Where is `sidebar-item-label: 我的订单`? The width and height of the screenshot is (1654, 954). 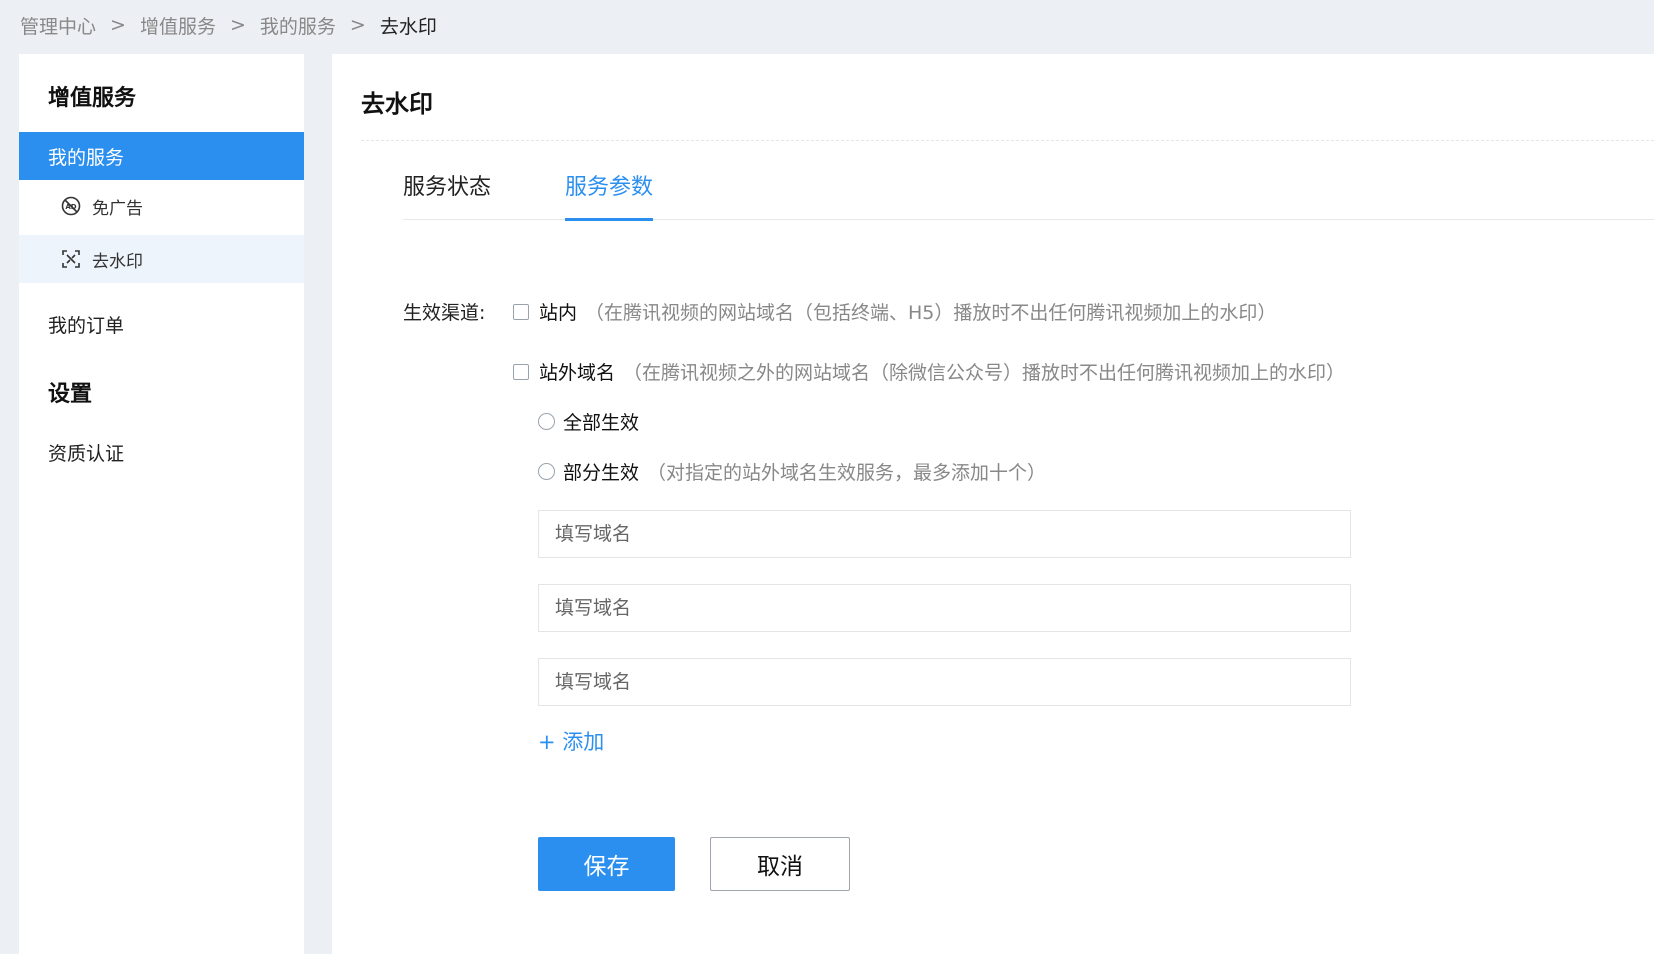 sidebar-item-label: 我的订单 is located at coordinates (86, 325).